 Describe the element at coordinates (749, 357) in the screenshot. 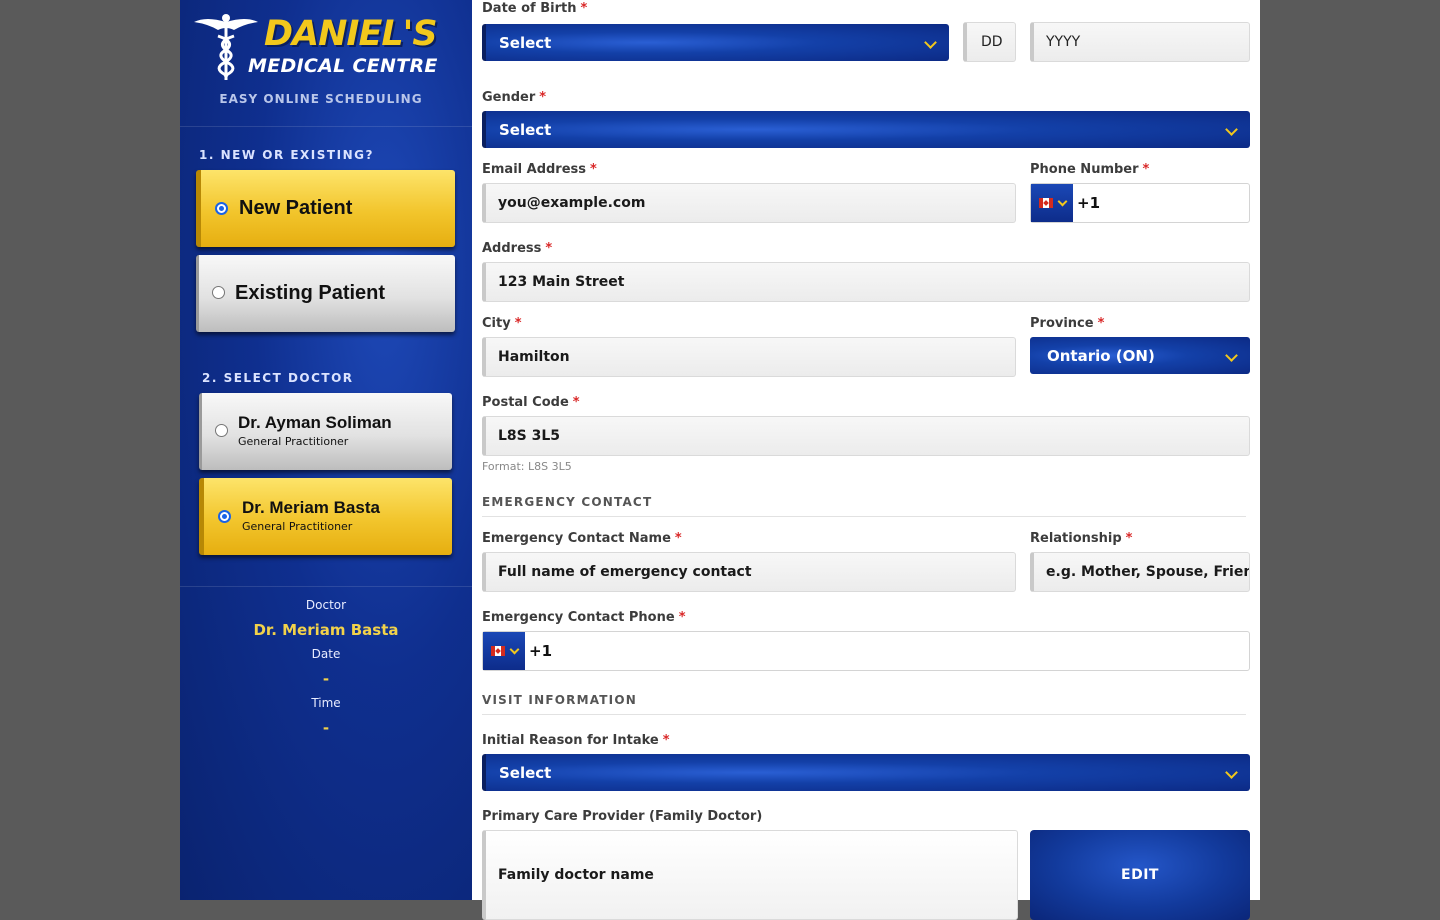

I see `city-input: Hamilton` at that location.